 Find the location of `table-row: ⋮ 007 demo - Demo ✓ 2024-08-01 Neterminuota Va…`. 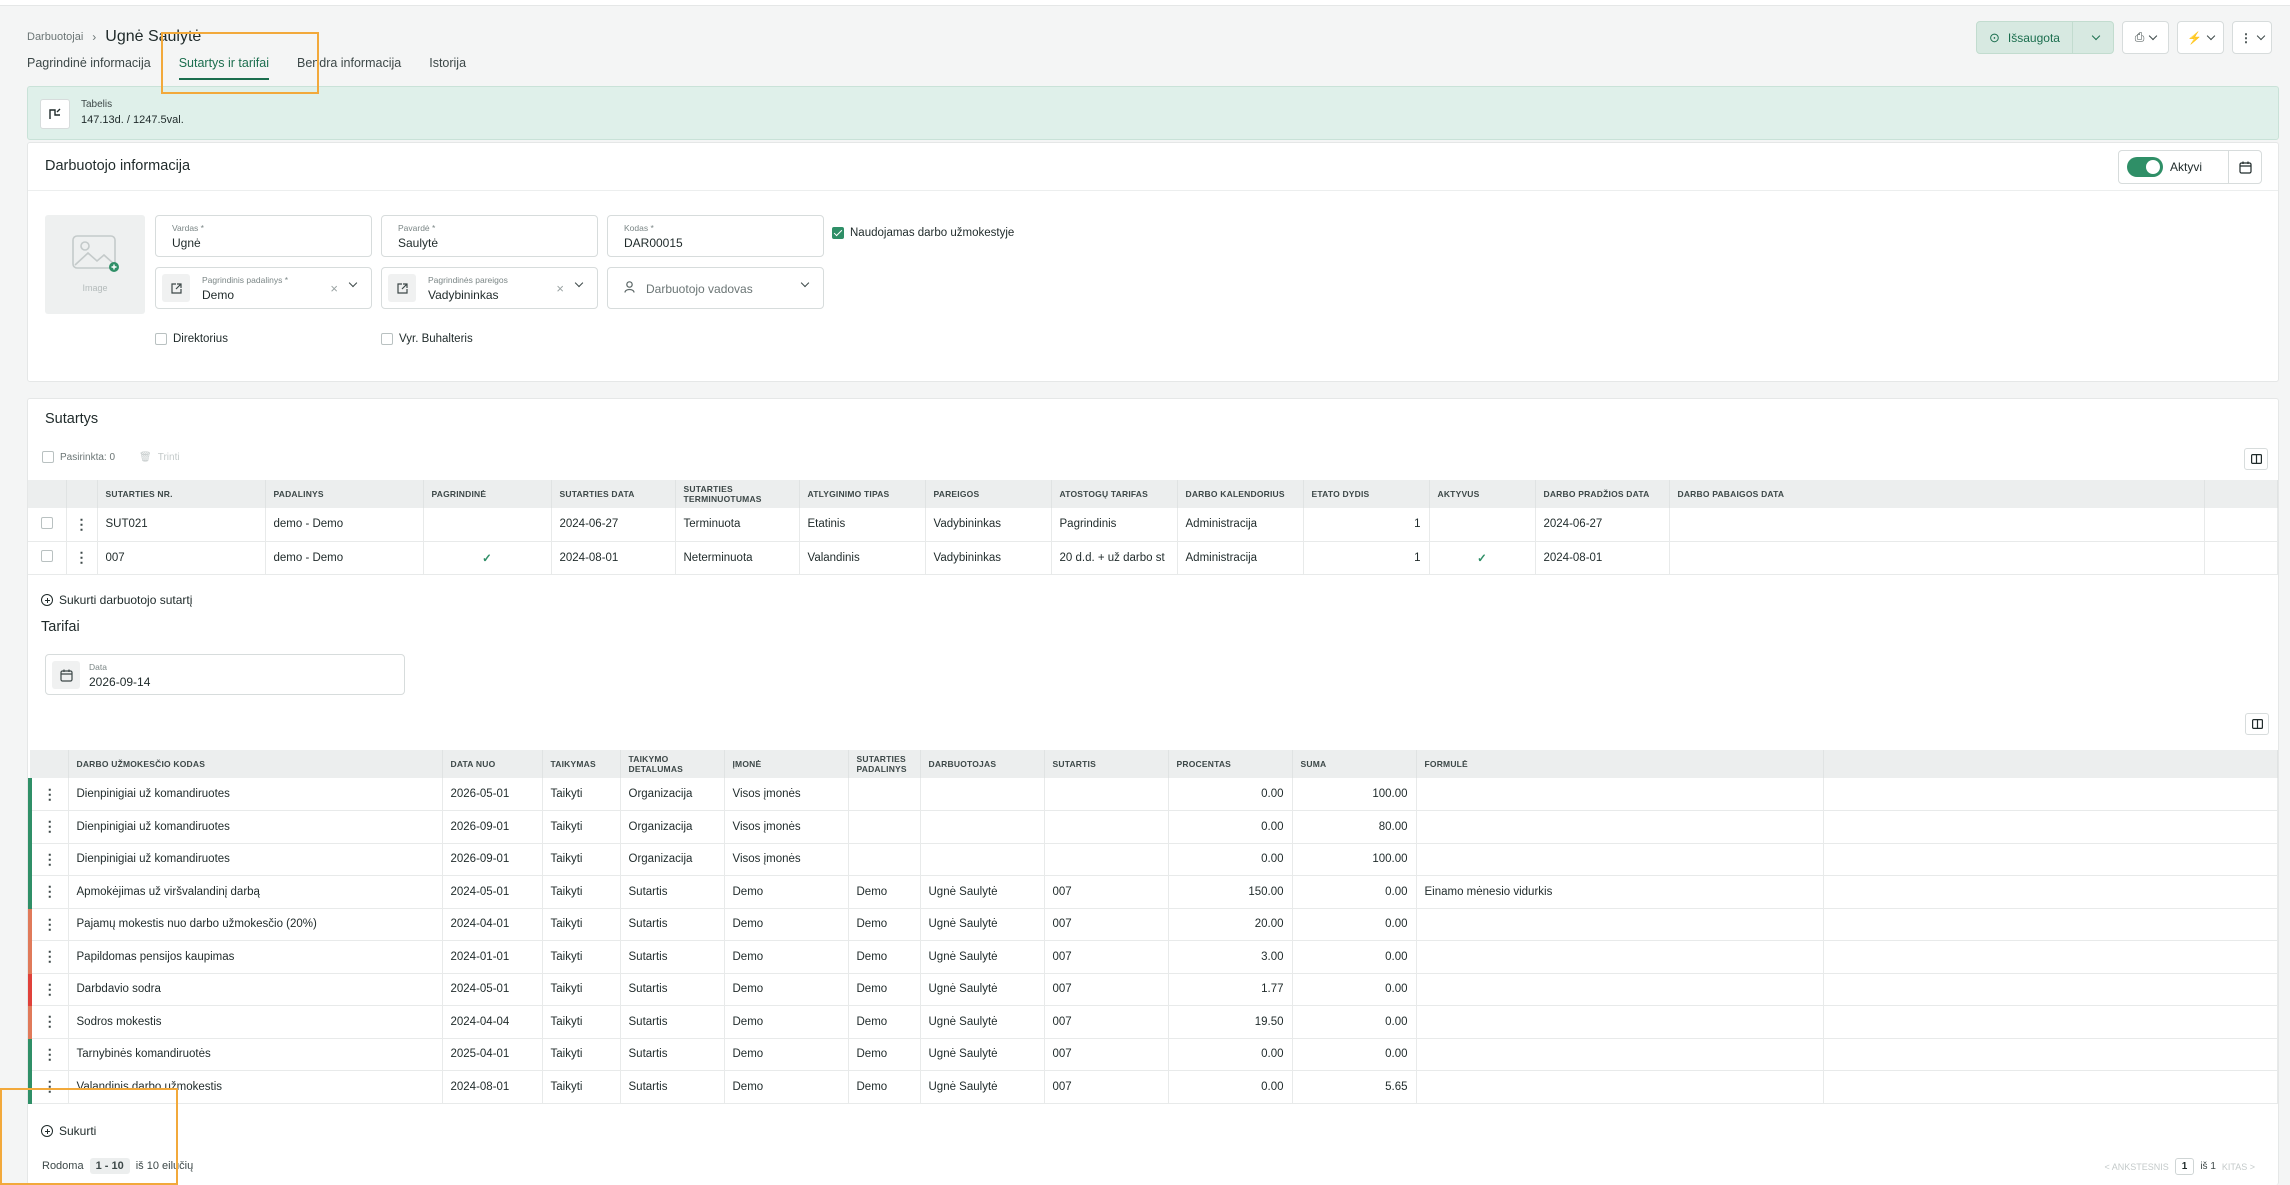

table-row: ⋮ 007 demo - Demo ✓ 2024-08-01 Neterminuota Va… is located at coordinates (1153, 558).